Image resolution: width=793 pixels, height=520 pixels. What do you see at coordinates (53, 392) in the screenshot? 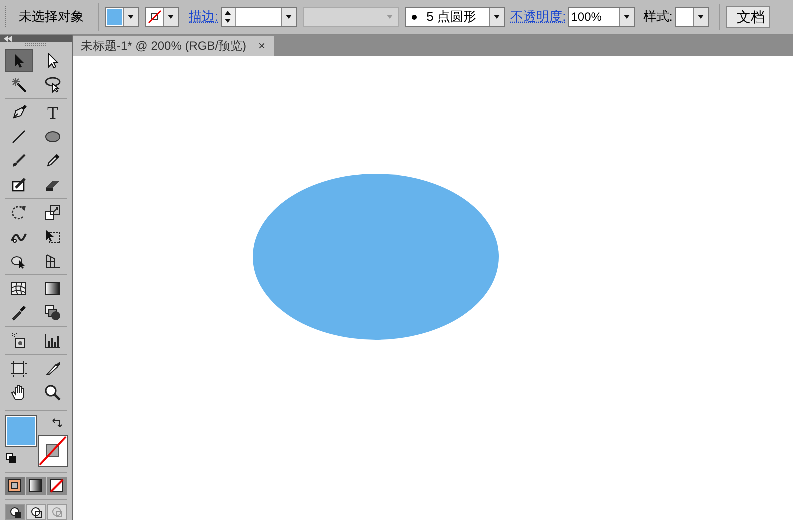
I see `zoom-icon` at bounding box center [53, 392].